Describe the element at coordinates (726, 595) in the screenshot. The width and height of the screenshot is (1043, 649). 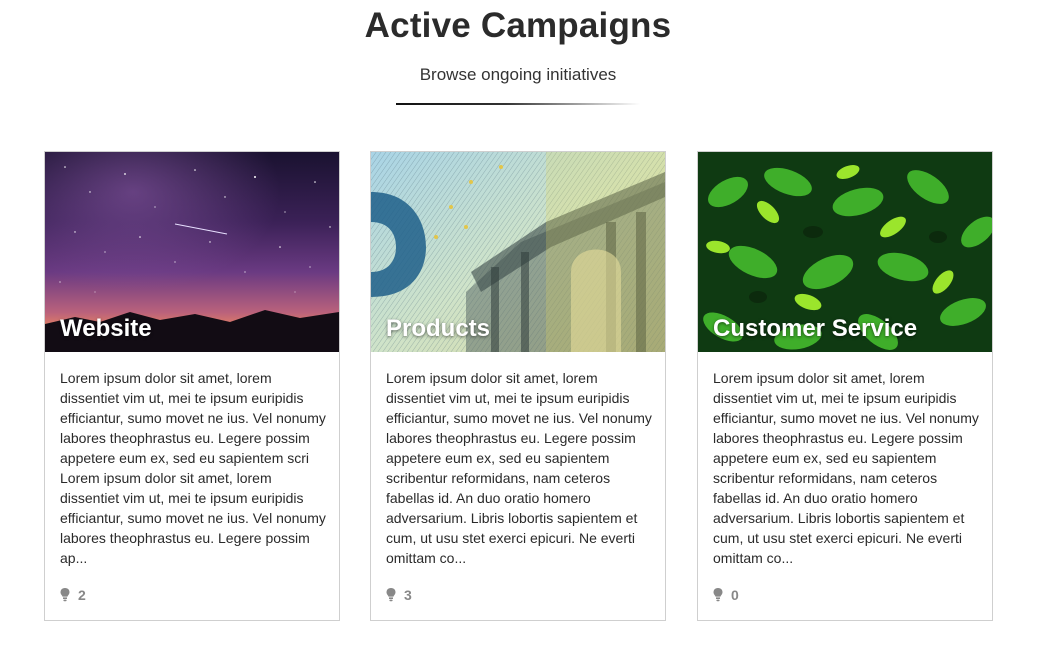
I see `card-footer: 0` at that location.